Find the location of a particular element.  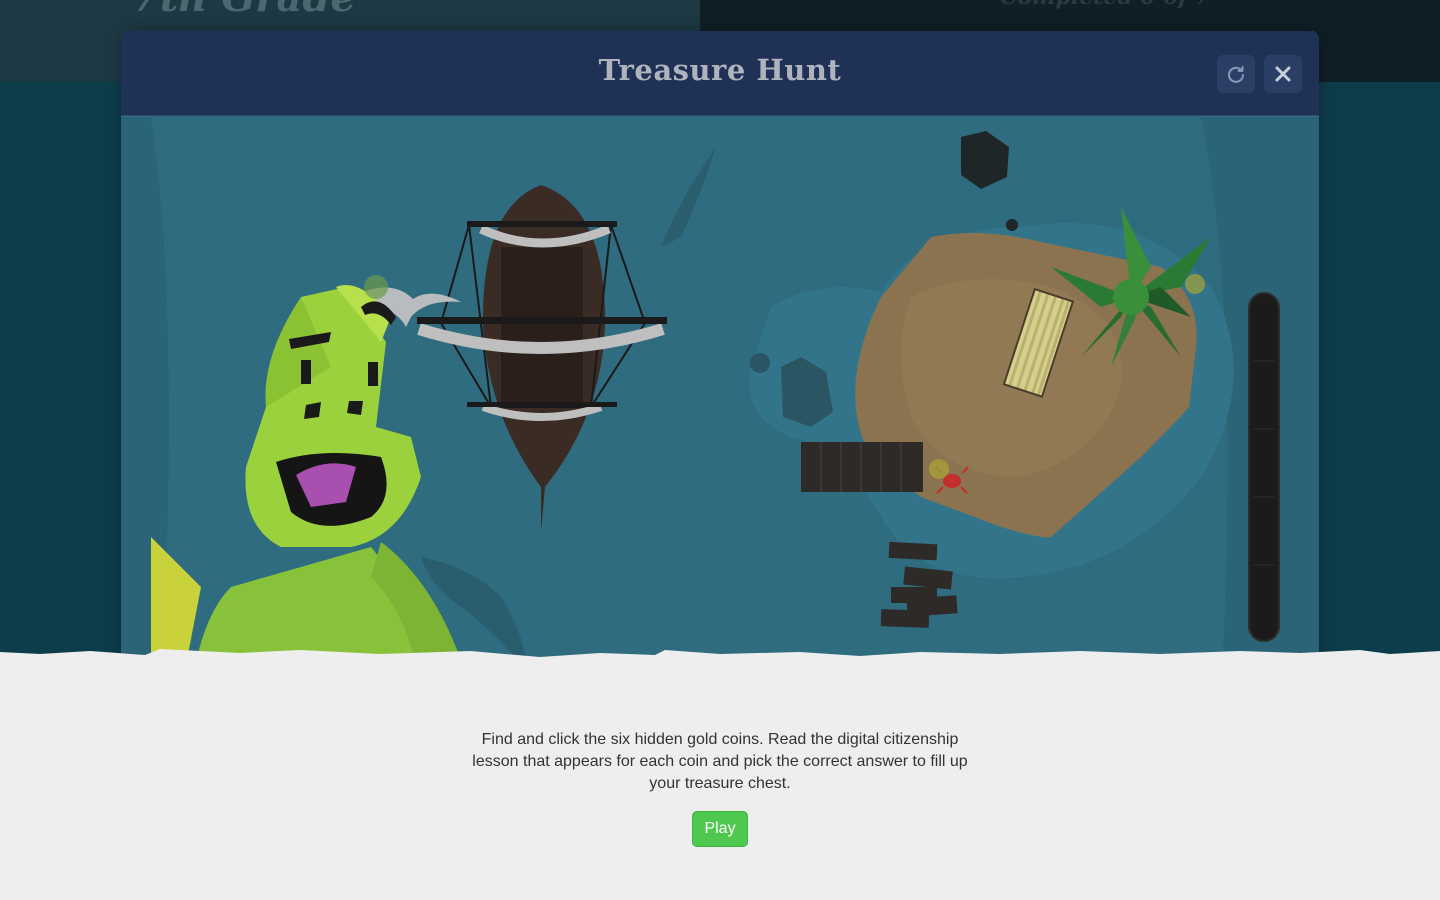

modal-title: Treasure Hunt is located at coordinates (720, 70).